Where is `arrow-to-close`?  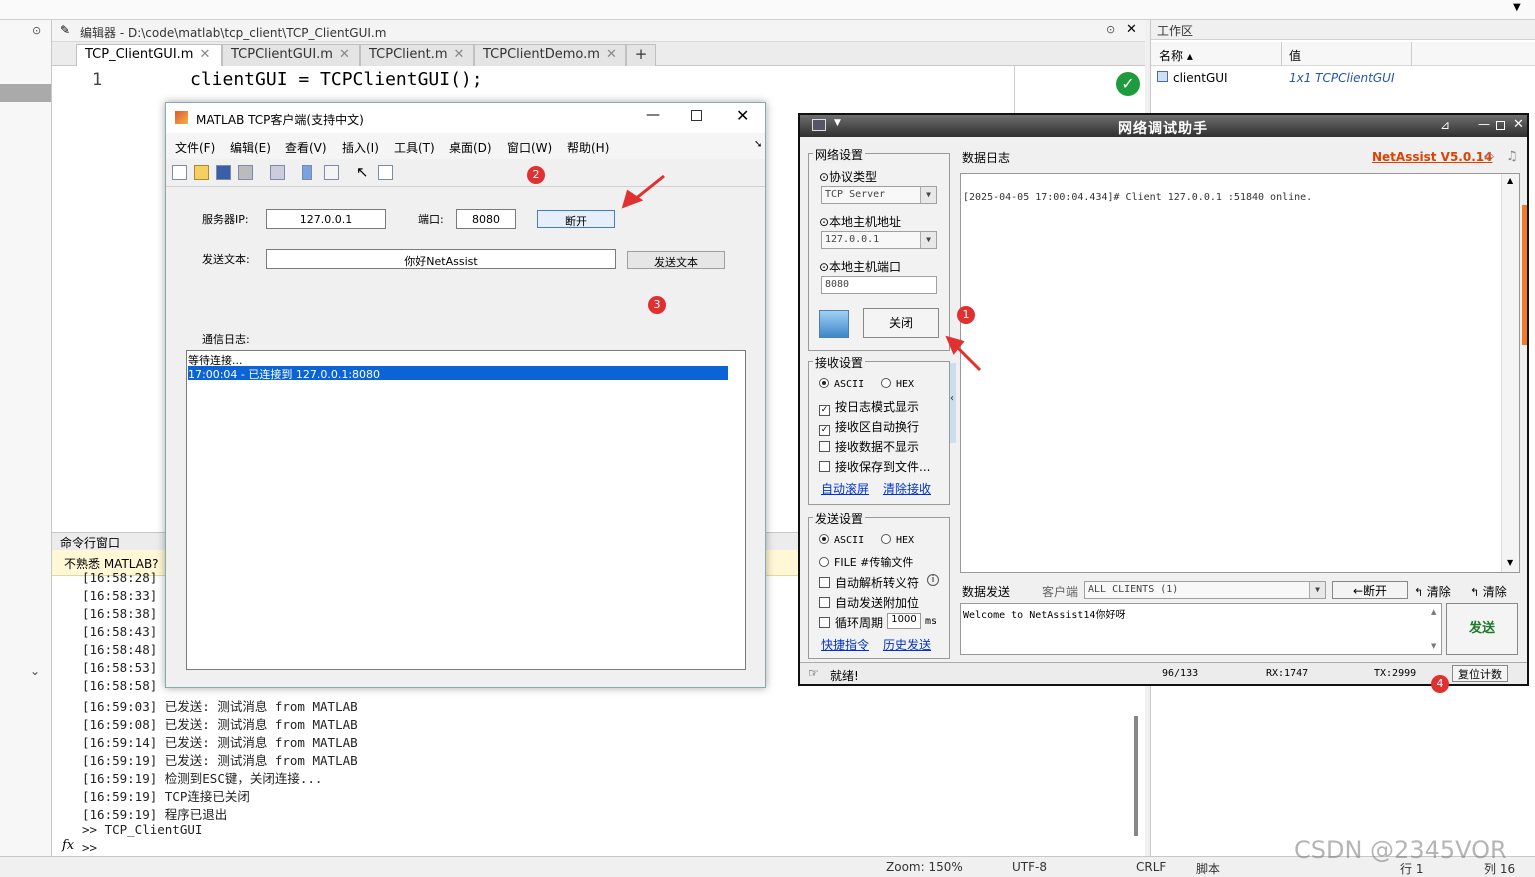
arrow-to-close is located at coordinates (969, 359).